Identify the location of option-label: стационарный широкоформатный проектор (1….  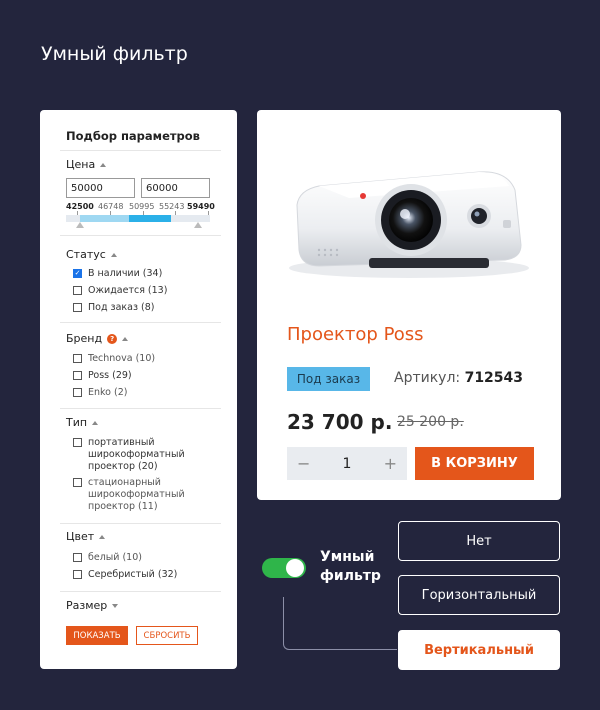
(136, 495).